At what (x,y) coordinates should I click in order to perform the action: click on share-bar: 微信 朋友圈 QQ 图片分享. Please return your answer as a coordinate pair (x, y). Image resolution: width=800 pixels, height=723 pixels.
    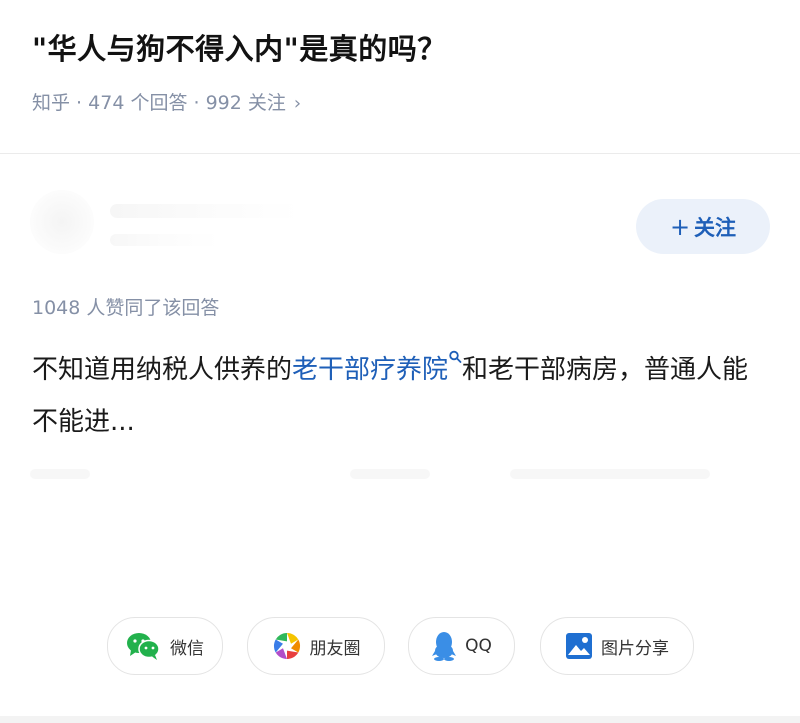
    Looking at the image, I should click on (400, 647).